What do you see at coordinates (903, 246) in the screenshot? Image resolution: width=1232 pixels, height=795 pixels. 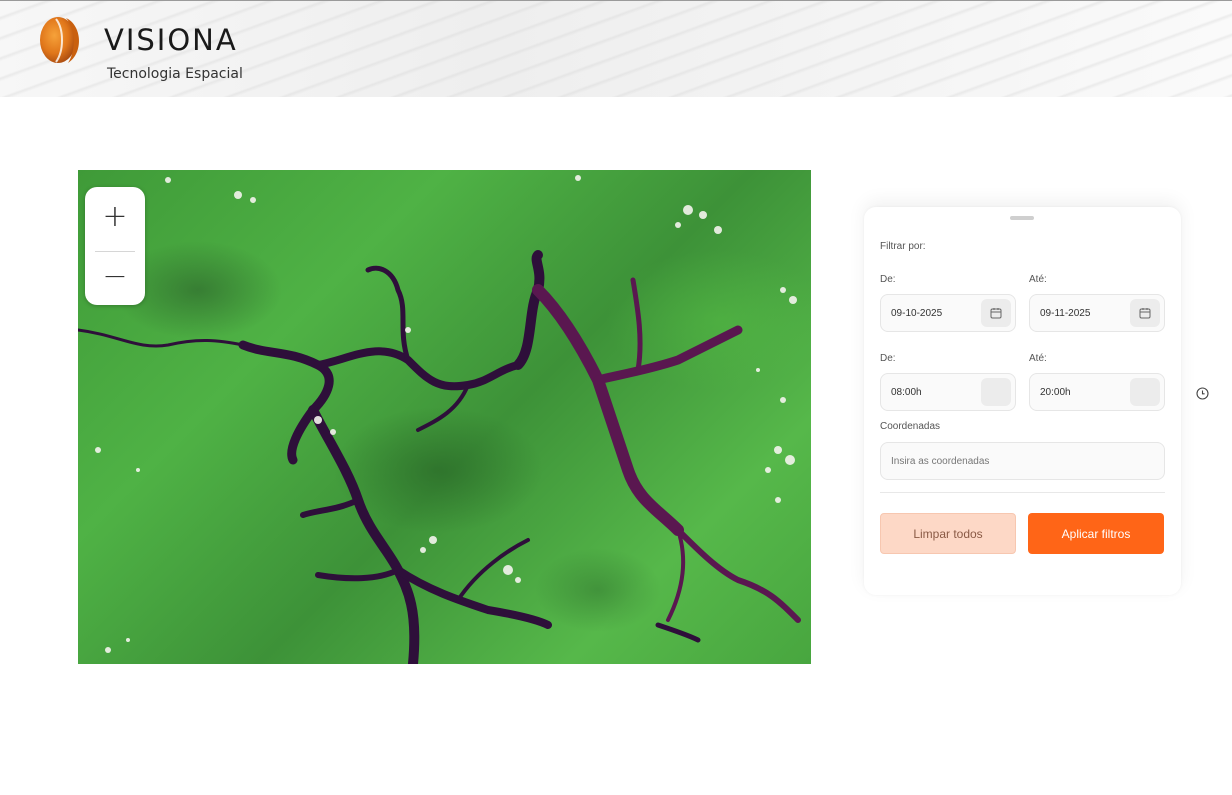 I see `filter-title: Filtrar por:` at bounding box center [903, 246].